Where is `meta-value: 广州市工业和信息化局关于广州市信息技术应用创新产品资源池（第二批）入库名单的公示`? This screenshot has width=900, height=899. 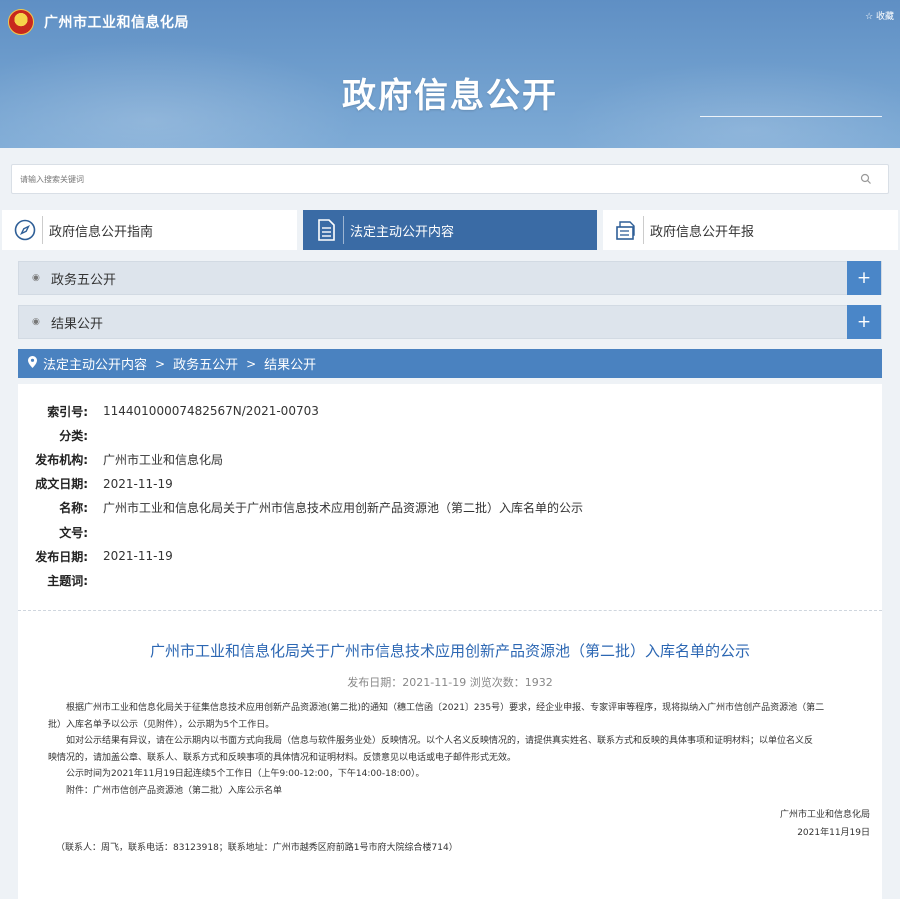 meta-value: 广州市工业和信息化局关于广州市信息技术应用创新产品资源池（第二批）入库名单的公示 is located at coordinates (343, 508).